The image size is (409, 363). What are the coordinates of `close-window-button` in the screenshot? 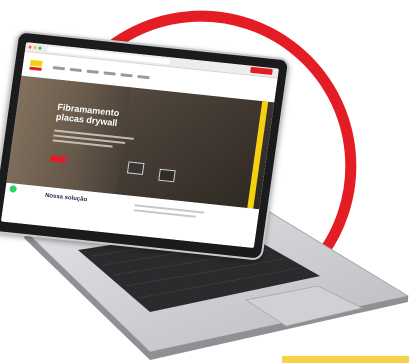 It's located at (30, 47).